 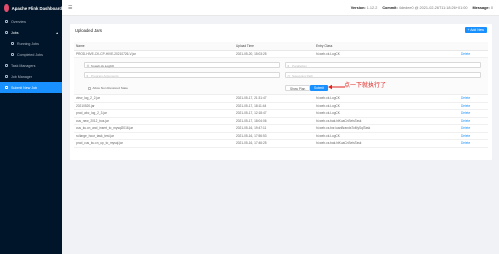 I want to click on savepoint-path-input: ▭ Savepoint Path, so click(x=383, y=75).